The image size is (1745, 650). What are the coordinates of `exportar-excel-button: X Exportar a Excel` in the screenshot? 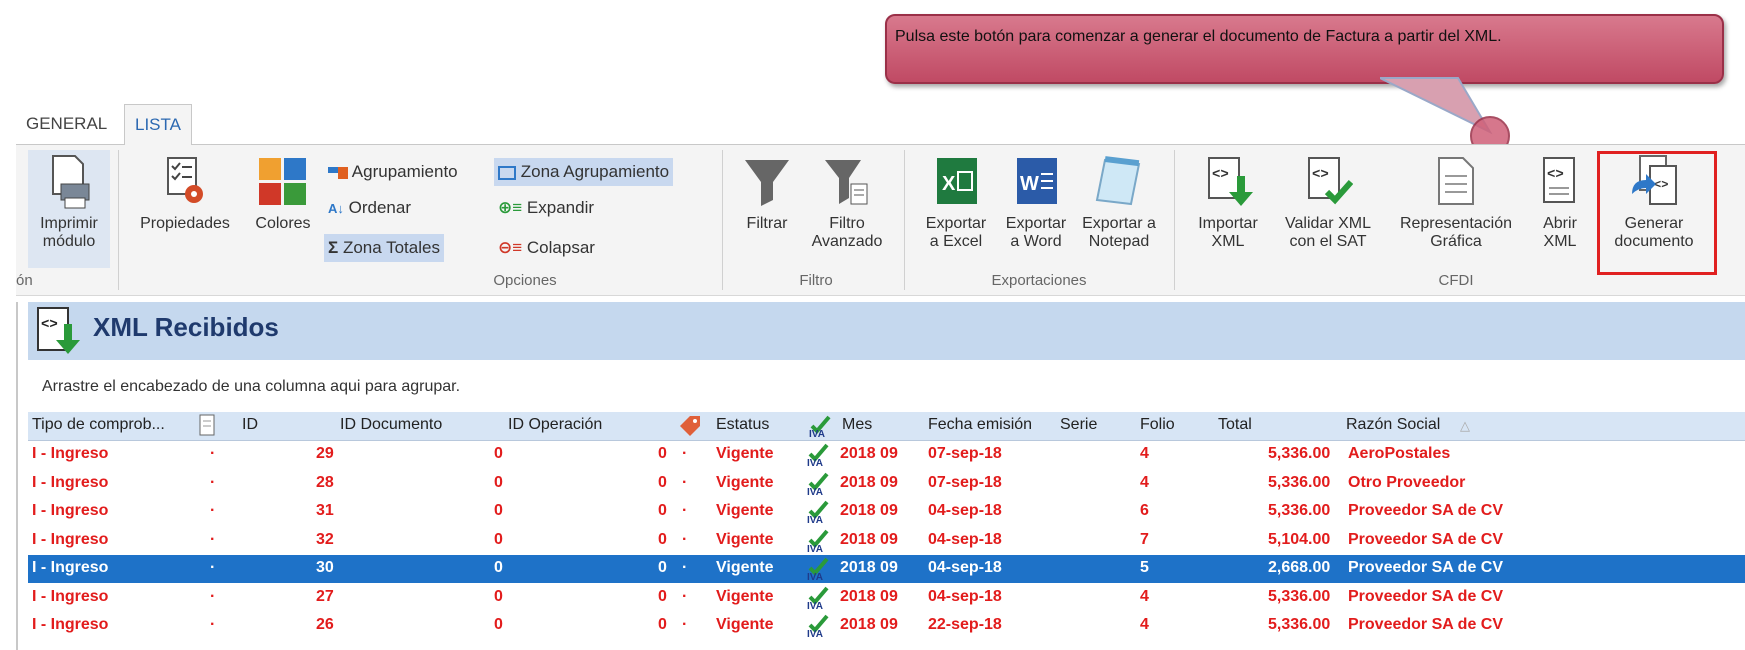 It's located at (956, 202).